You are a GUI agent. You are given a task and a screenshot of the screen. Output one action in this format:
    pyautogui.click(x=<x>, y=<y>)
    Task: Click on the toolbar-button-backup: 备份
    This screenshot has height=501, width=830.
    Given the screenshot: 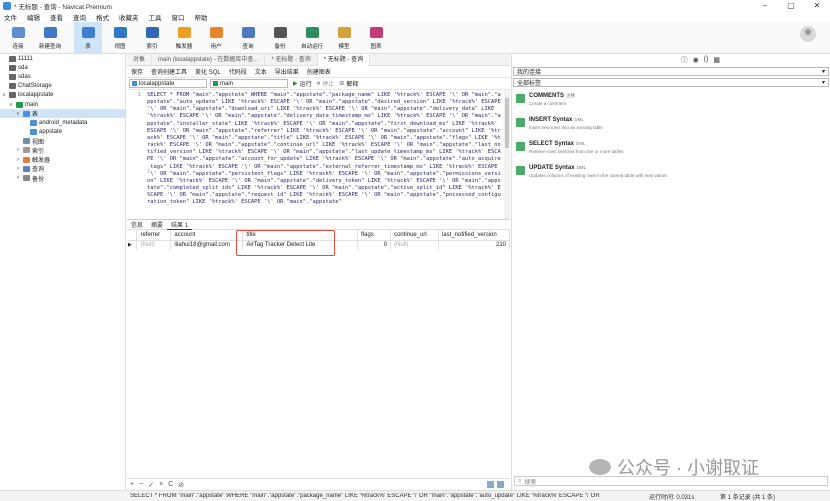 What is the action you would take?
    pyautogui.click(x=280, y=38)
    